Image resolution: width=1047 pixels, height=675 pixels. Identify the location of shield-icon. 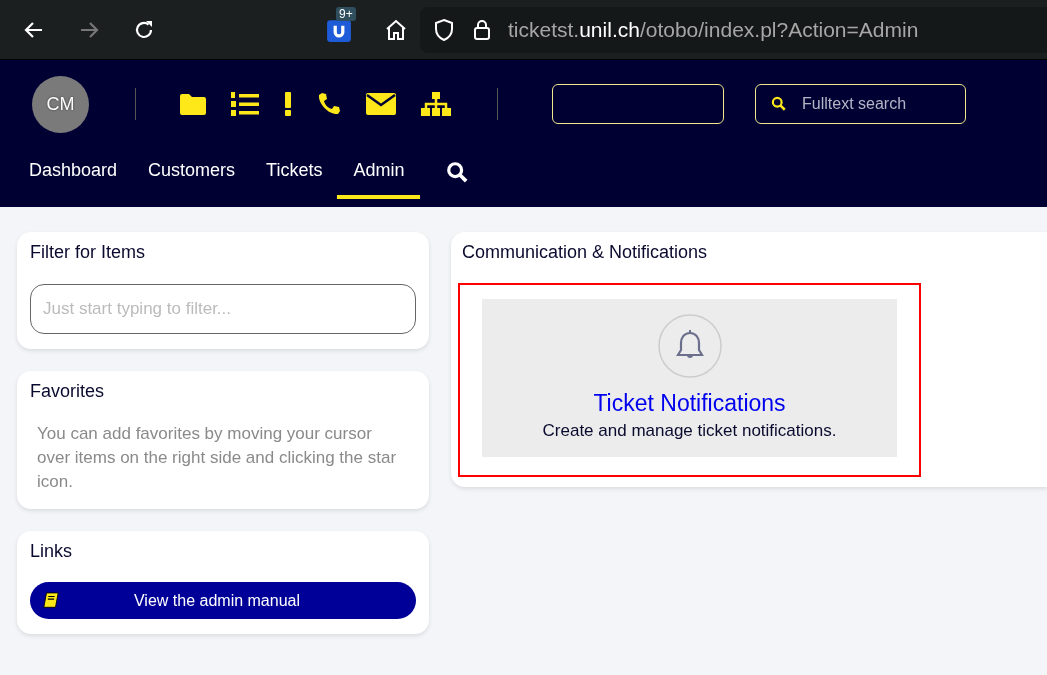
(444, 29).